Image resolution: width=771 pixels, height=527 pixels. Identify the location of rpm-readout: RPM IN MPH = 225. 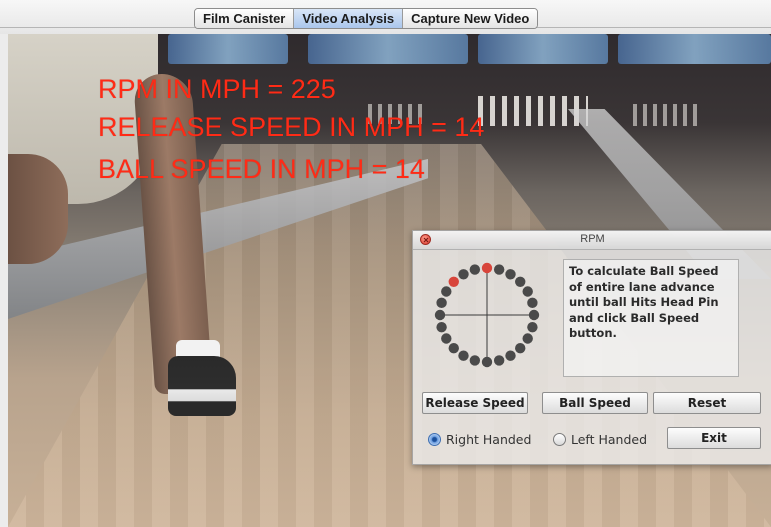
(217, 89).